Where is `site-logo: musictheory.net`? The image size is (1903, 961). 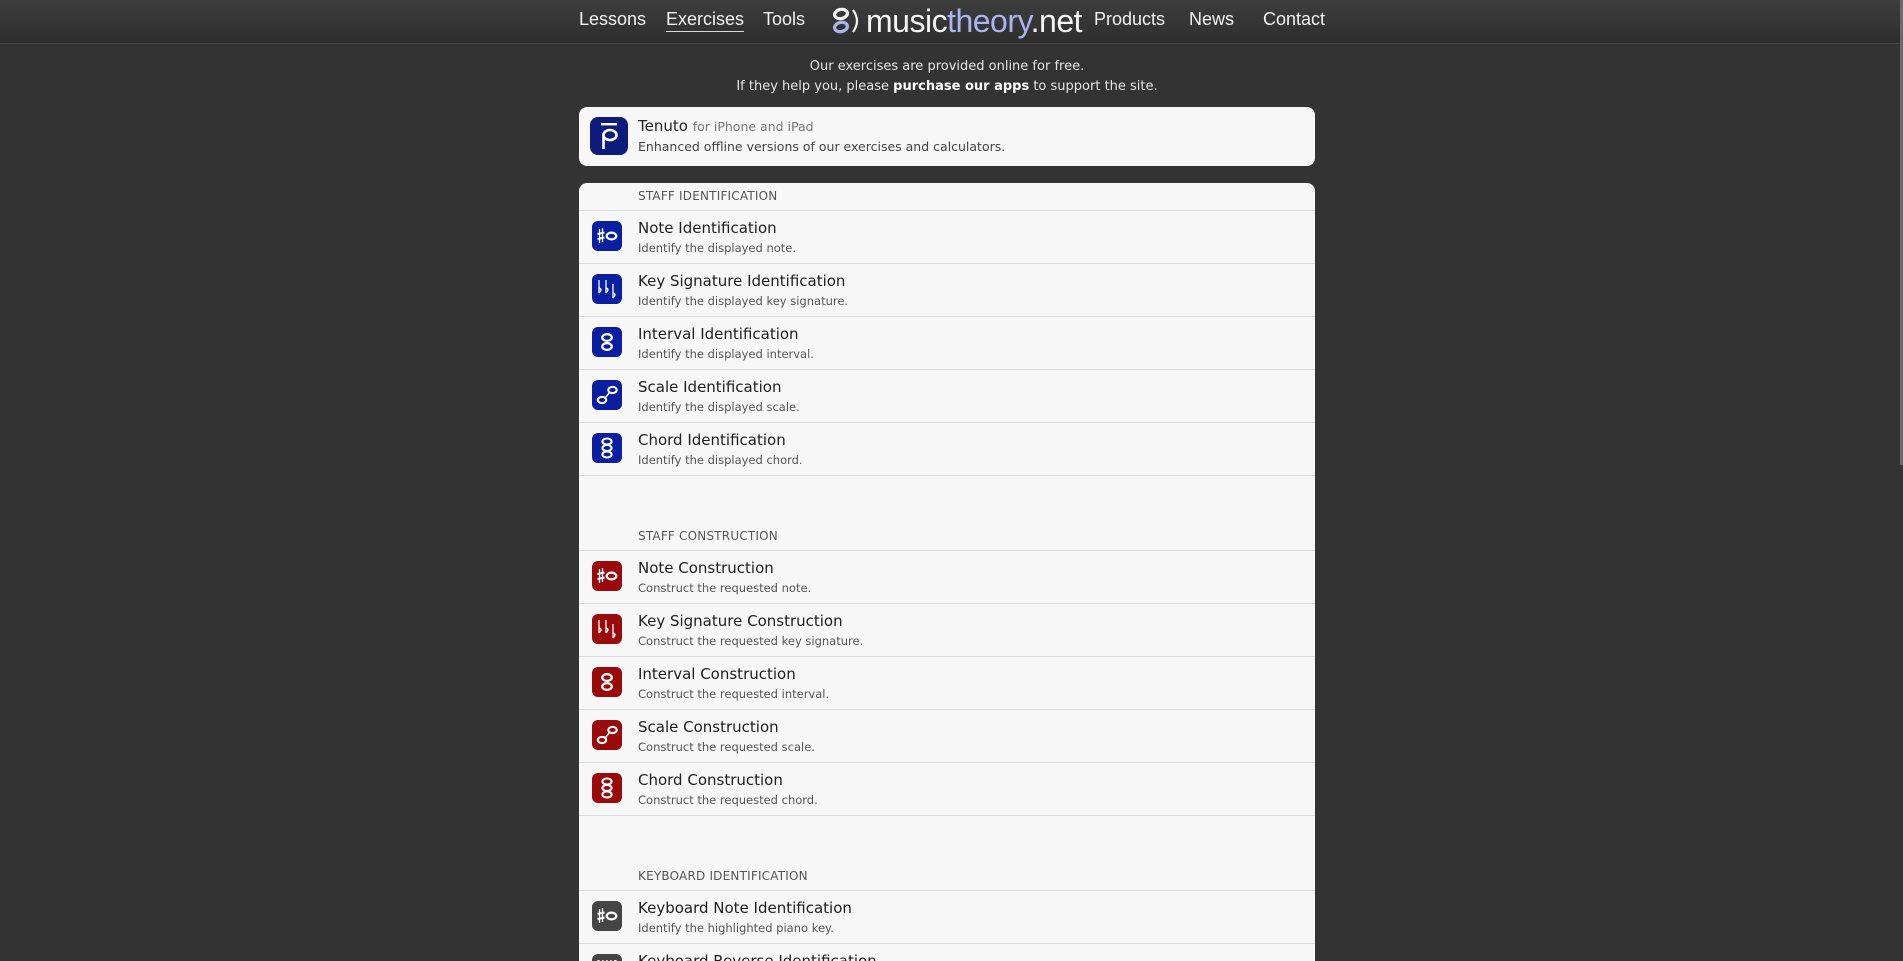
site-logo: musictheory.net is located at coordinates (957, 21).